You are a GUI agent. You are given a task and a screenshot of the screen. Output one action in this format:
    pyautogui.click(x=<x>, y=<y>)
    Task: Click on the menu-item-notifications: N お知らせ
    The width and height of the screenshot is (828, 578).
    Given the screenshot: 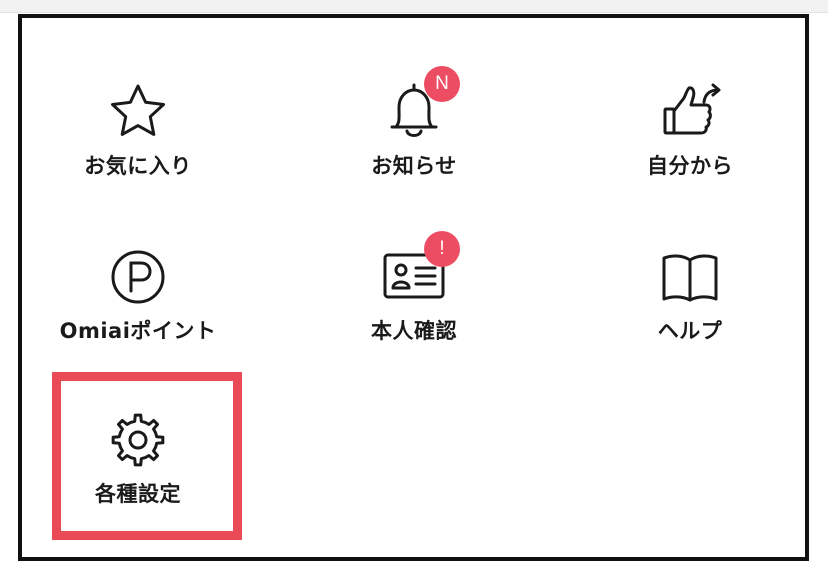 What is the action you would take?
    pyautogui.click(x=414, y=148)
    